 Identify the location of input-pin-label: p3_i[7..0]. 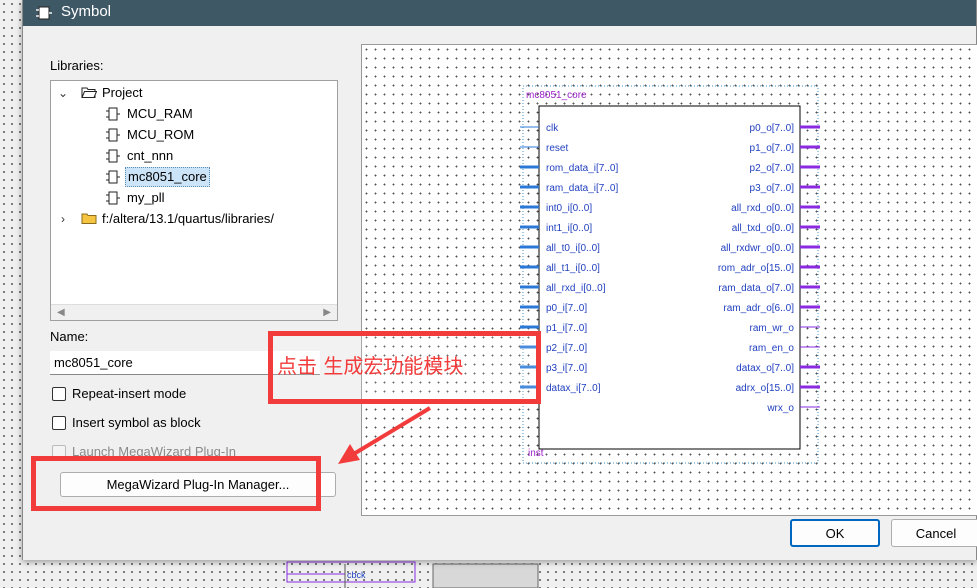
(566, 368).